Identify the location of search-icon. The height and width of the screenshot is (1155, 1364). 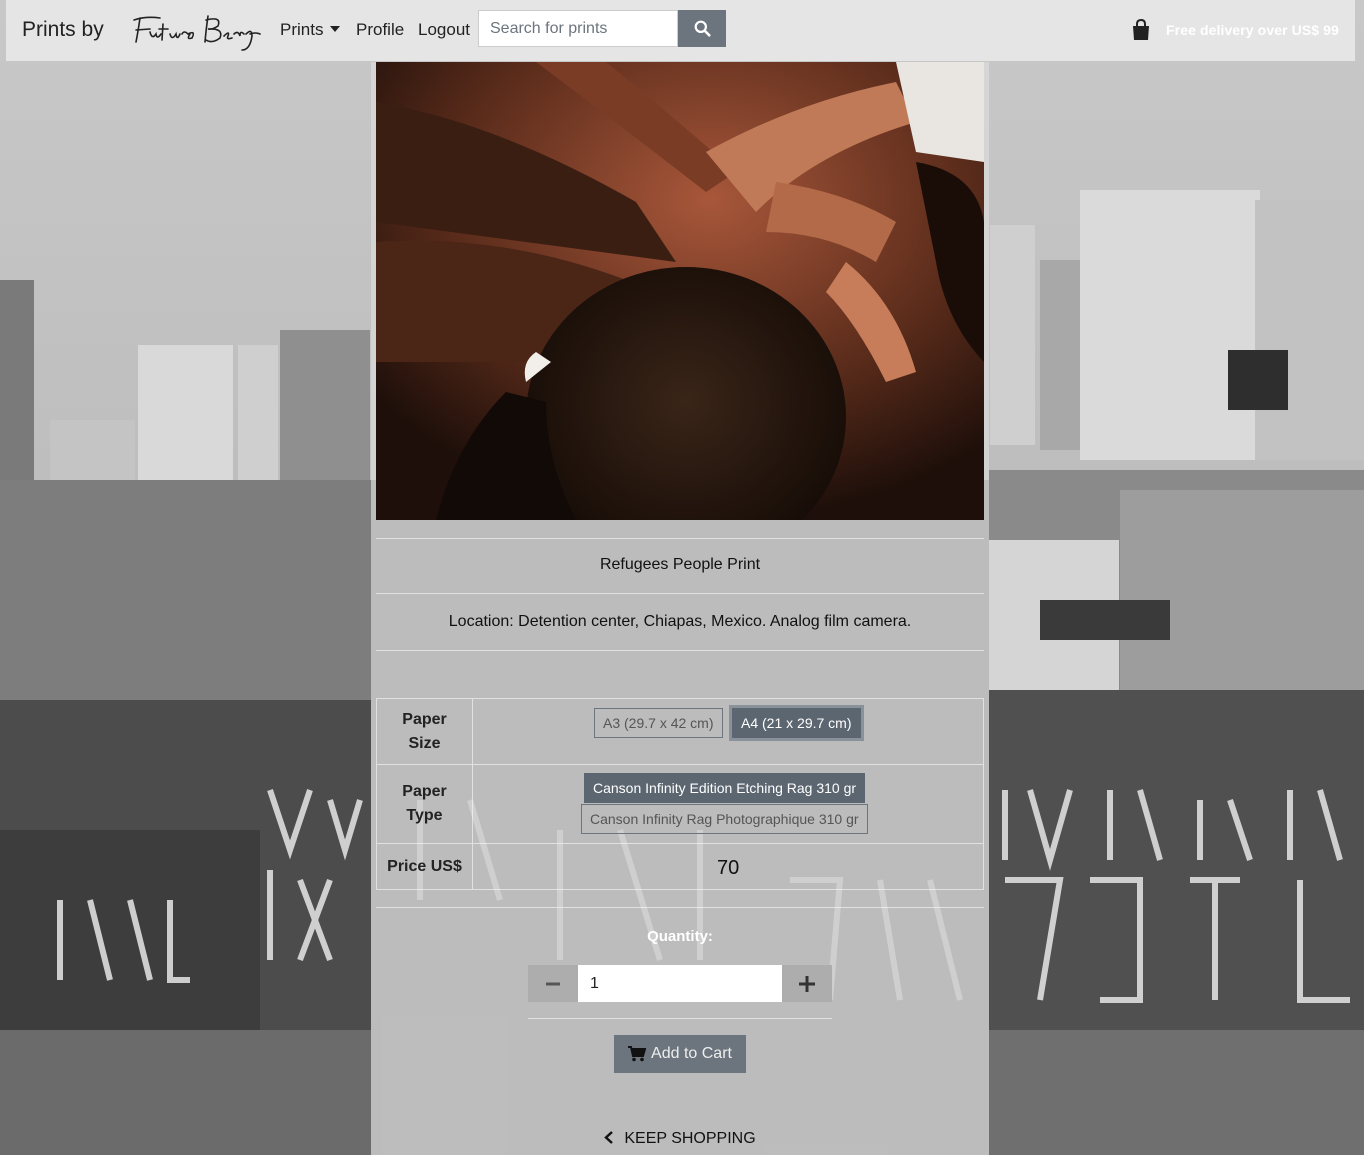
(702, 28).